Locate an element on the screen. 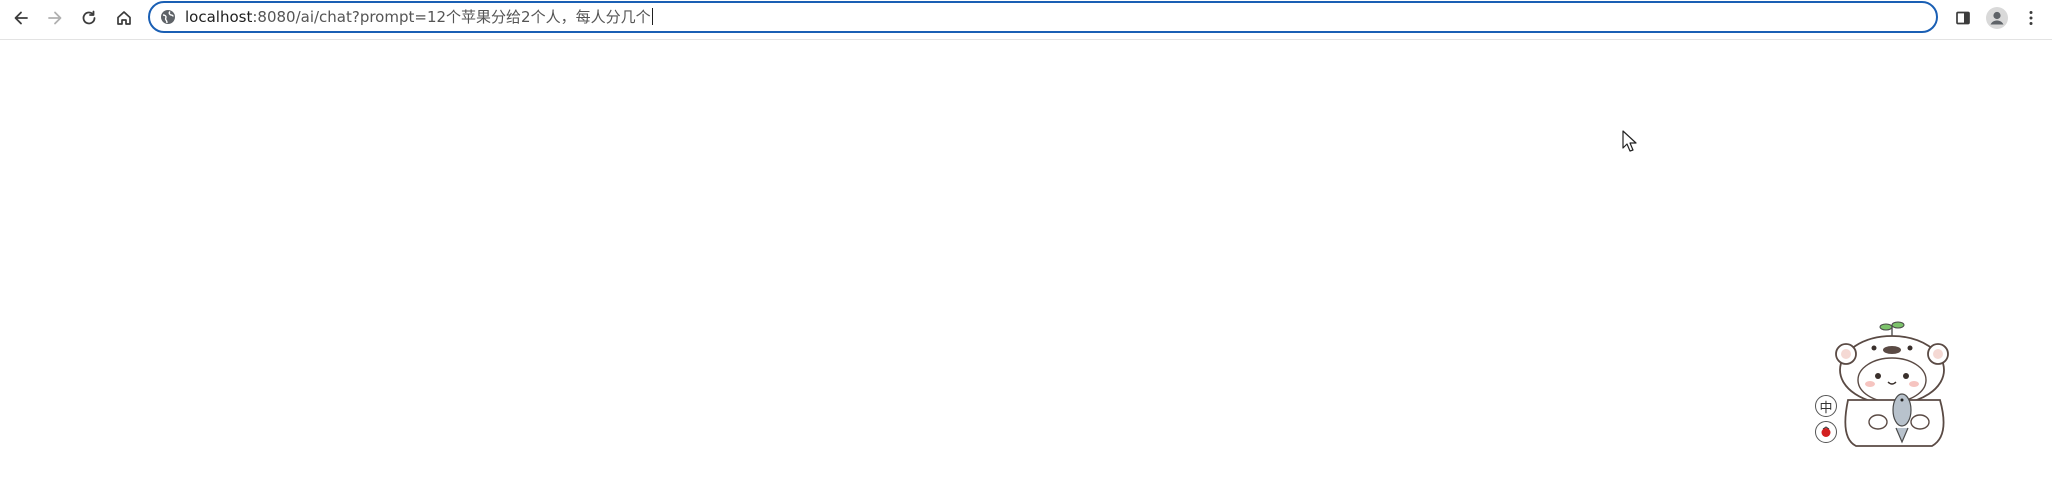 The image size is (2052, 480). home-button is located at coordinates (124, 18).